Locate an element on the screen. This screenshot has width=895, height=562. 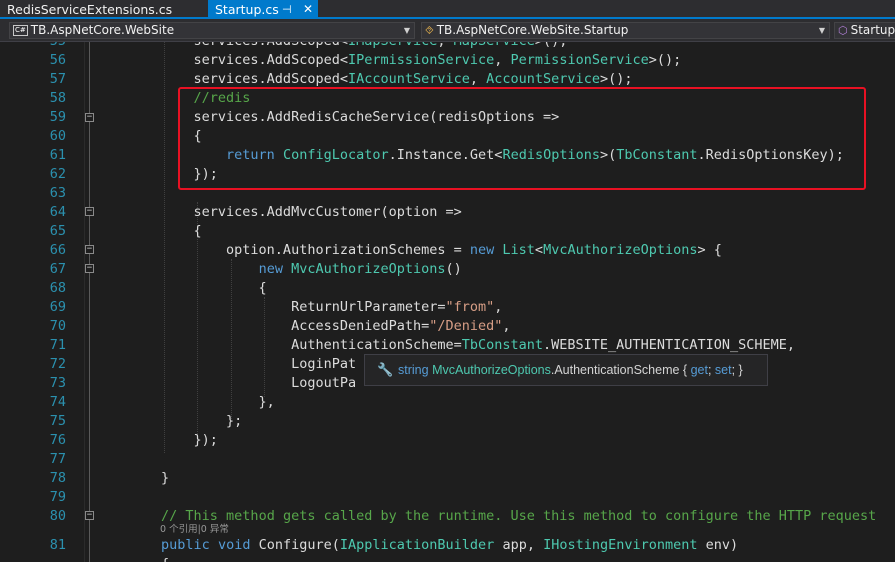
code-token: }); is located at coordinates (157, 440).